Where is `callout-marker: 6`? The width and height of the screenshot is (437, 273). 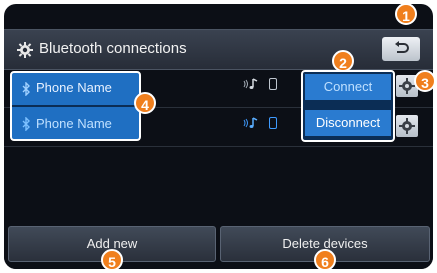 callout-marker: 6 is located at coordinates (325, 260).